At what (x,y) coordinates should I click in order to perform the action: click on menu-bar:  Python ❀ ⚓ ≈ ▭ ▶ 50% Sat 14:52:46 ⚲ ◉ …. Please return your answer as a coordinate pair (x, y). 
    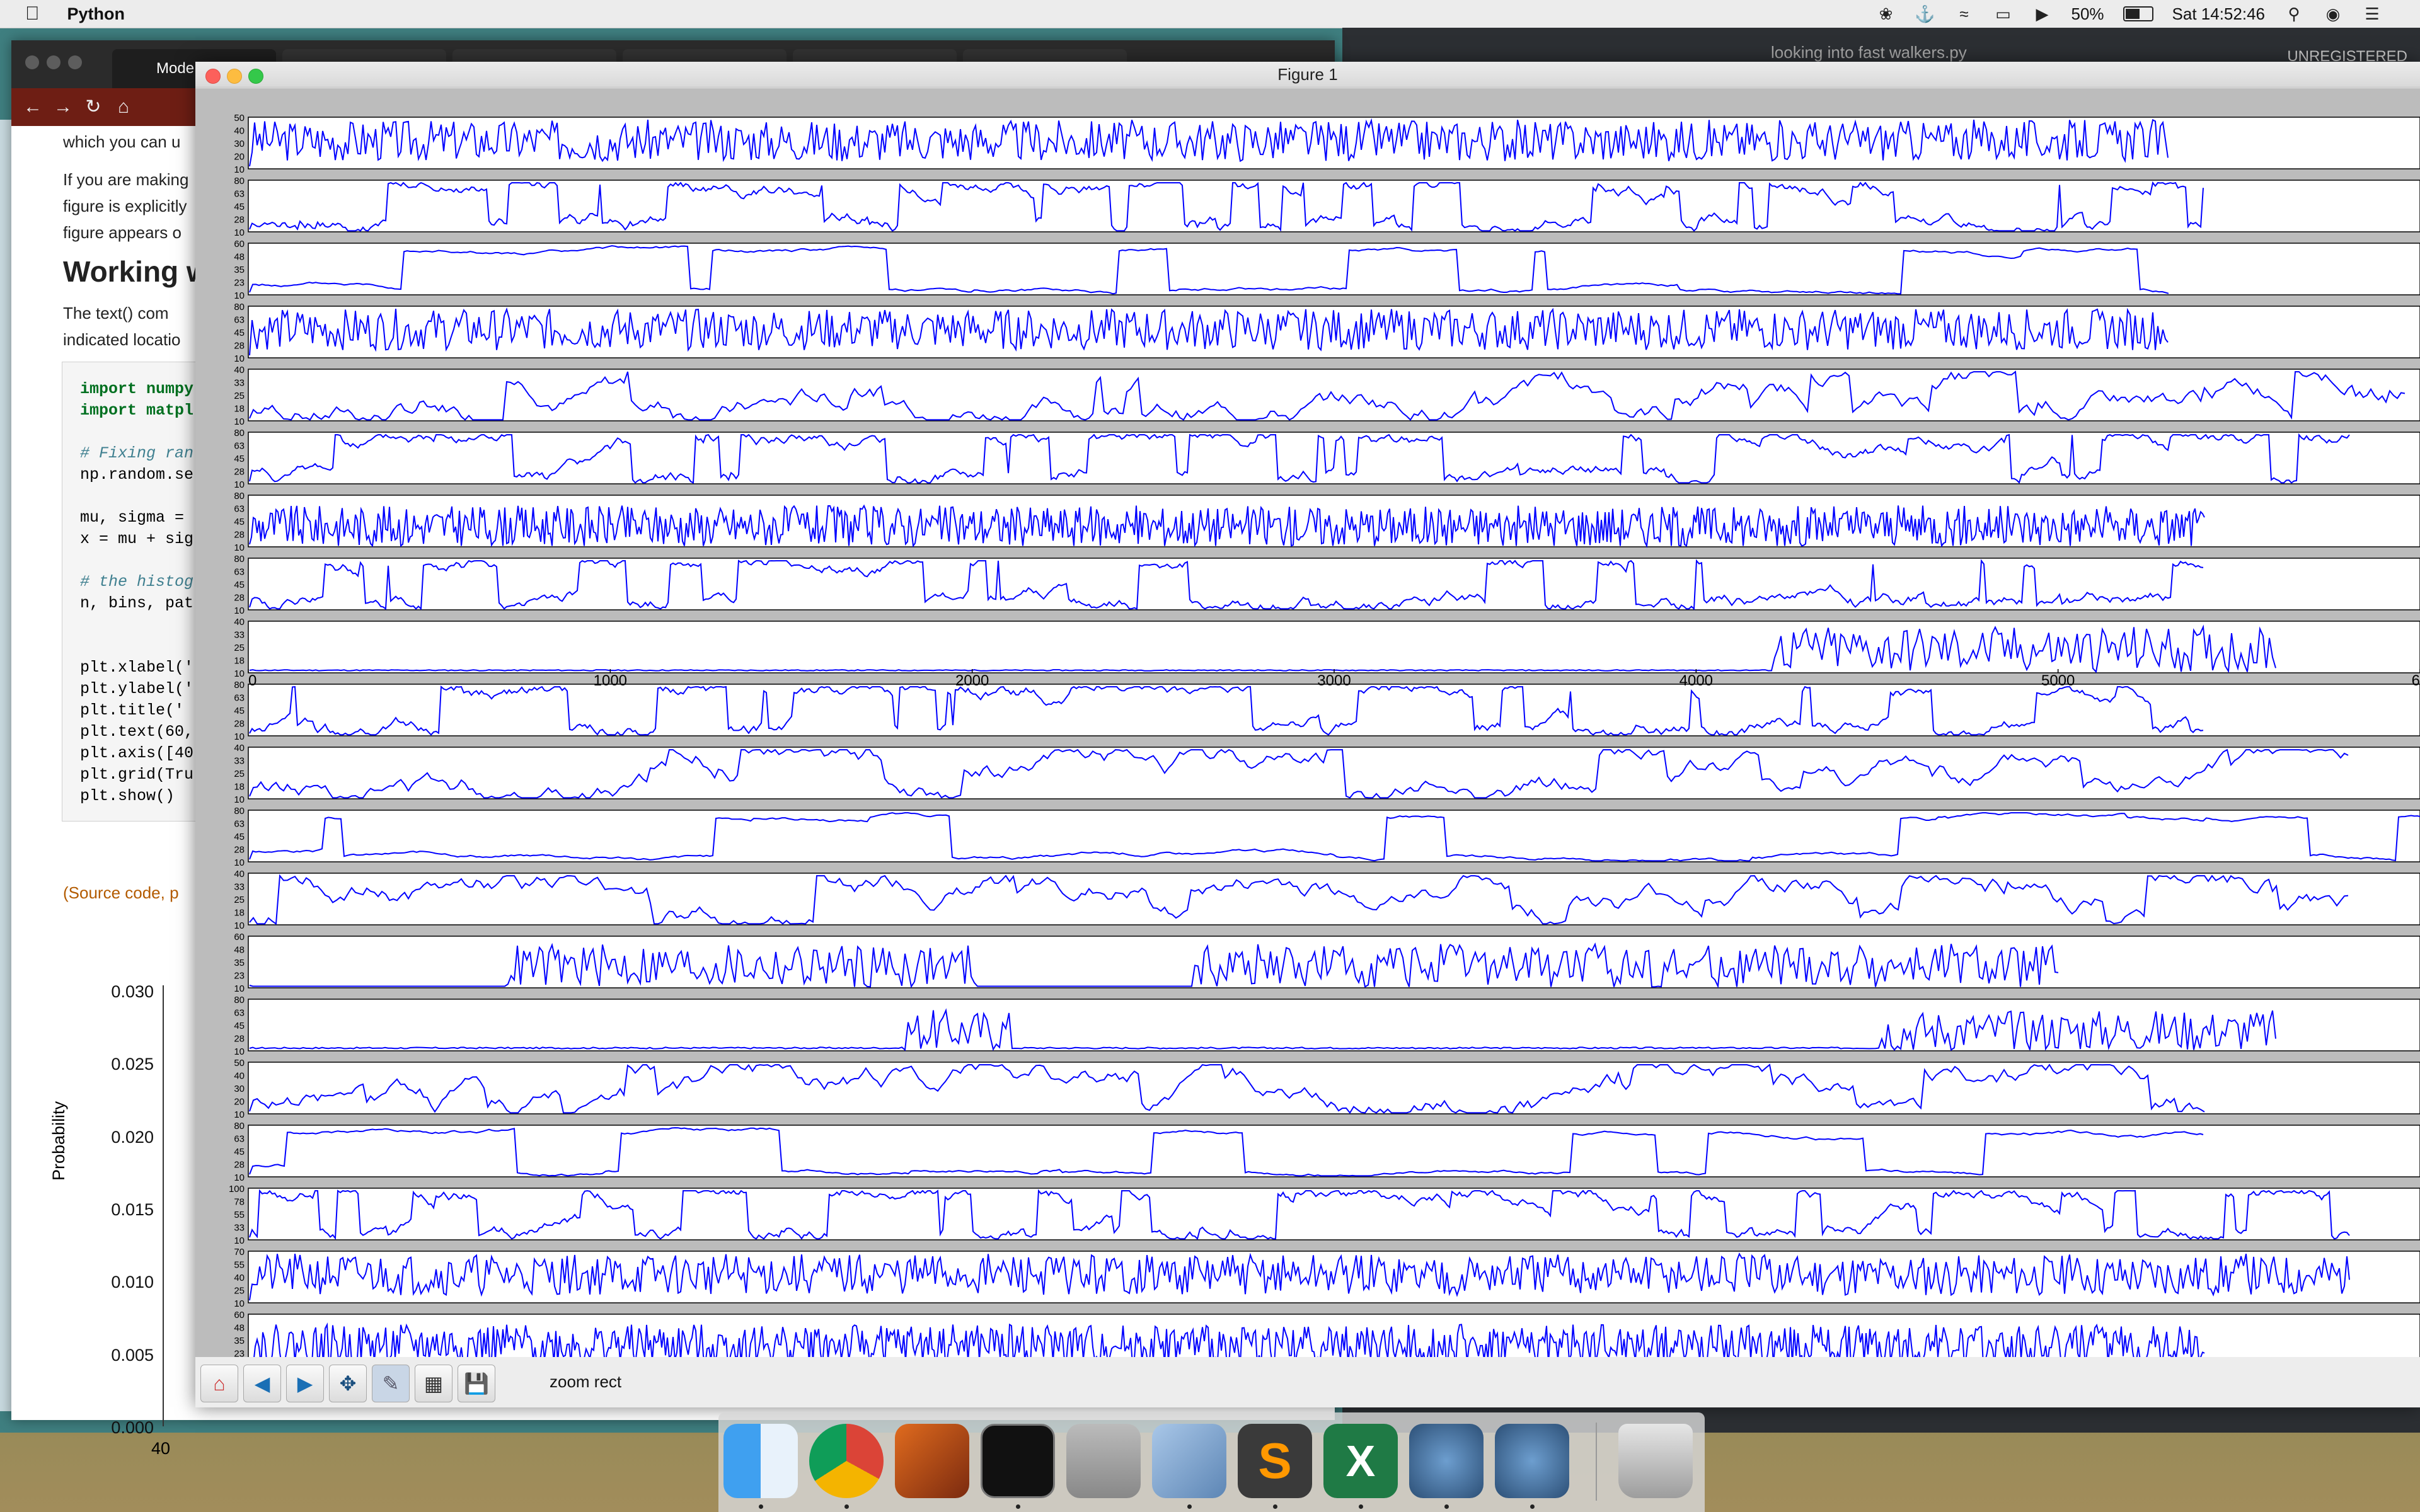
    Looking at the image, I should click on (1210, 14).